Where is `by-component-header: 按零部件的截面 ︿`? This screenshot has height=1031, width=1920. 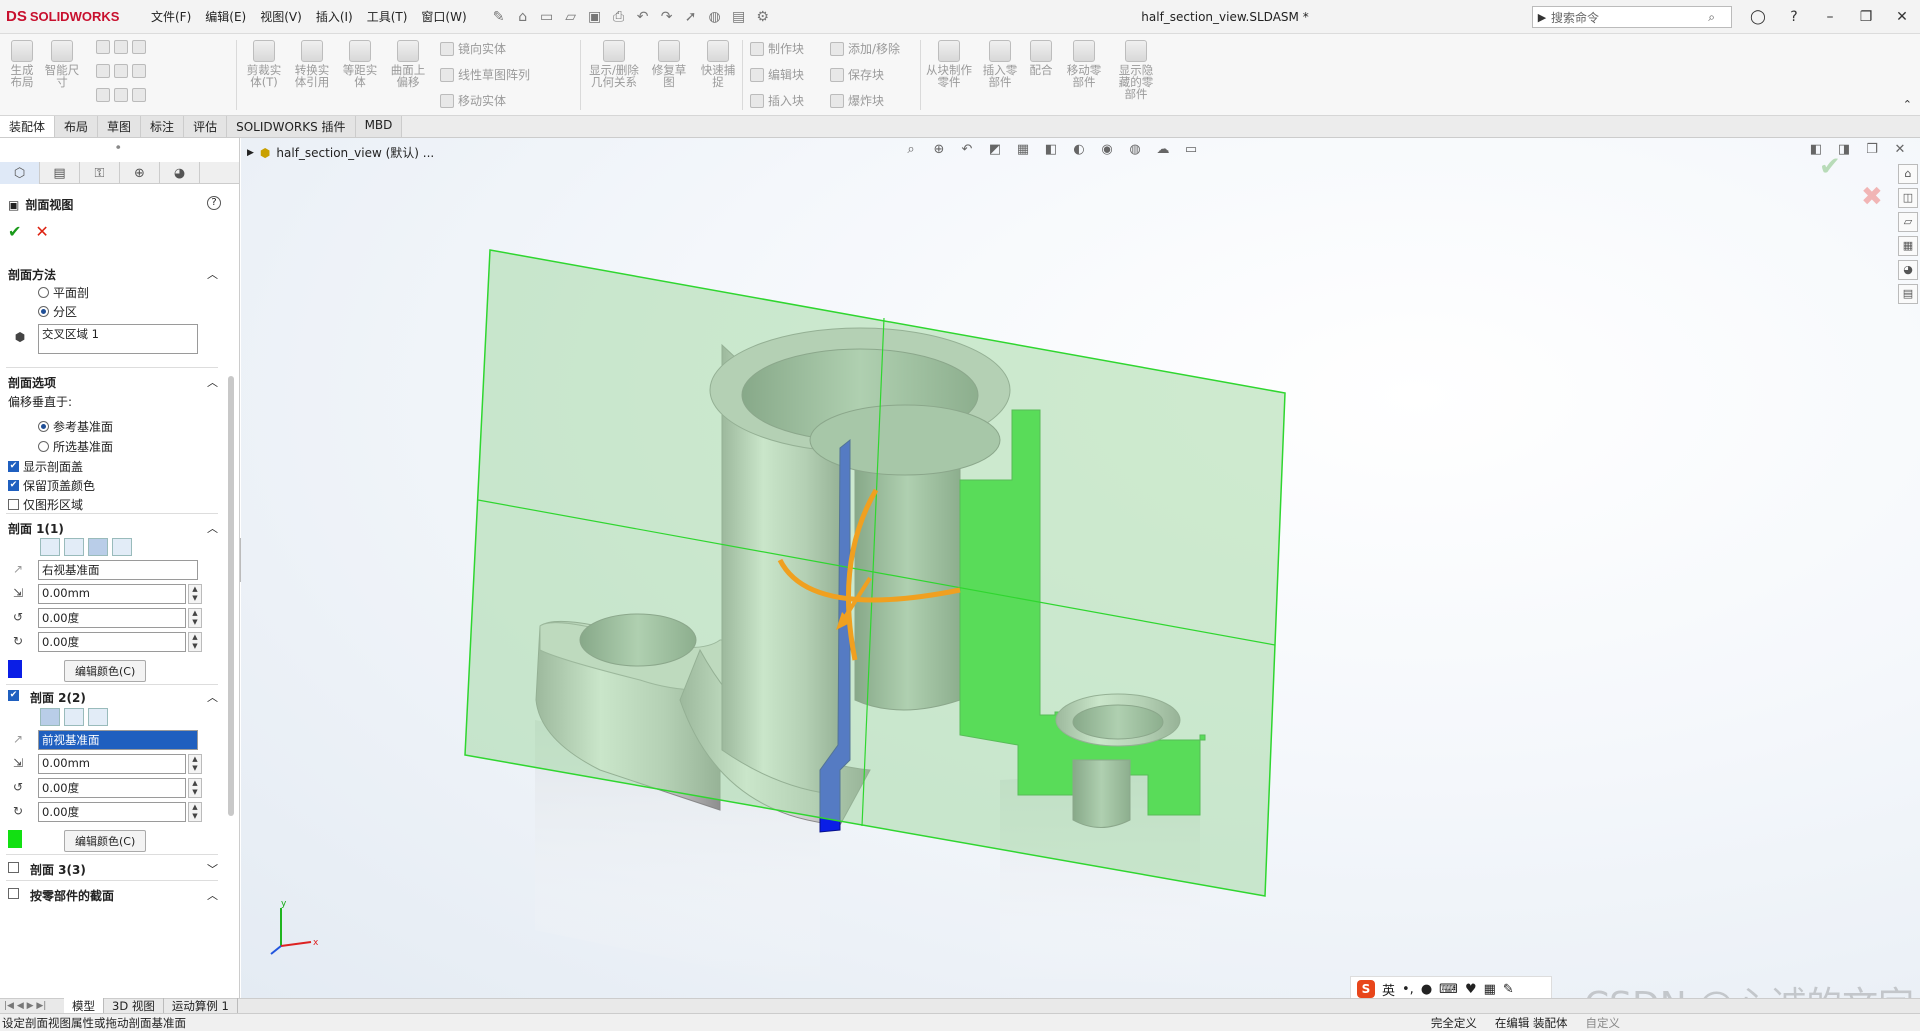
by-component-header: 按零部件的截面 ︿ is located at coordinates (124, 895).